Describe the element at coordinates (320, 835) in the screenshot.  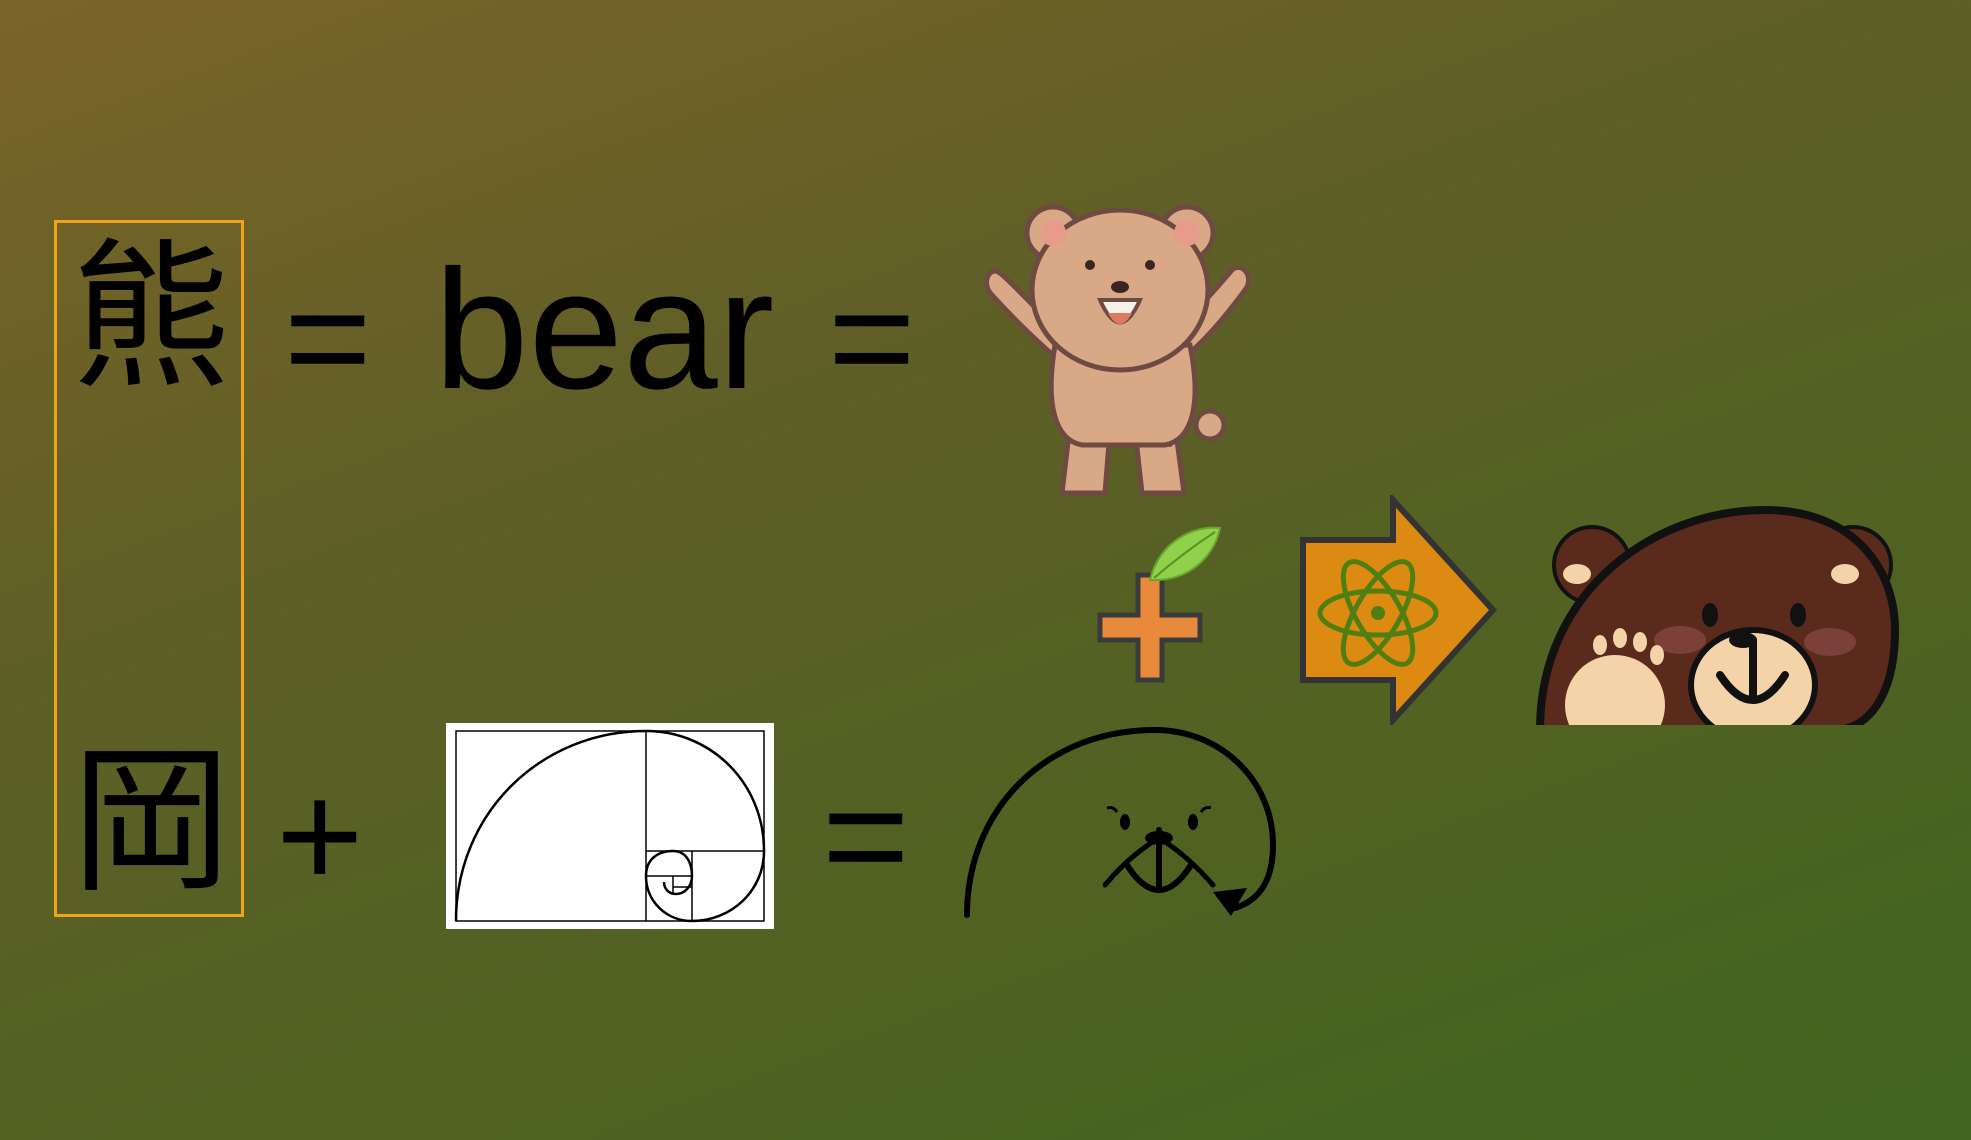
I see `plus-sign: +` at that location.